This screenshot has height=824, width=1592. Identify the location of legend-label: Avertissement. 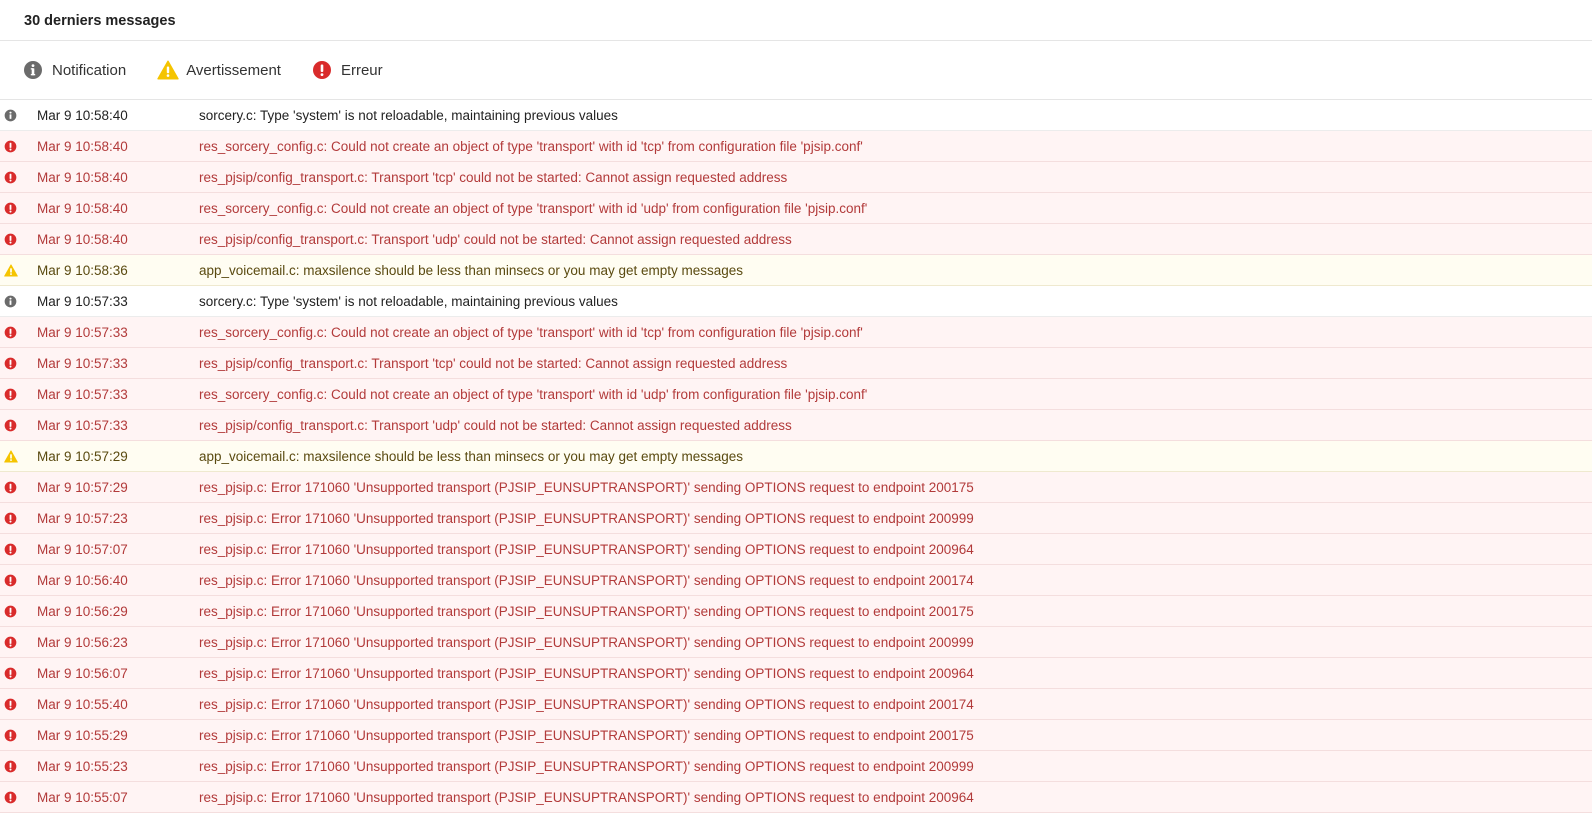
(233, 70).